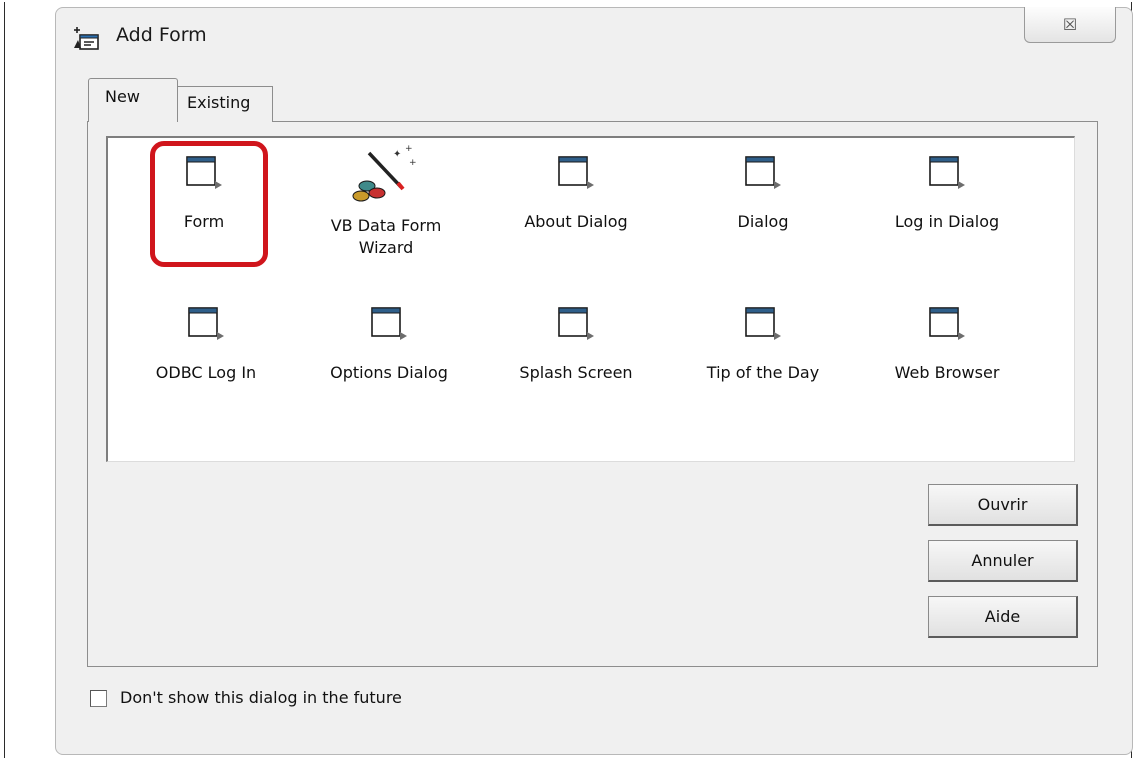 The height and width of the screenshot is (762, 1138). I want to click on close-button: ☒, so click(1070, 25).